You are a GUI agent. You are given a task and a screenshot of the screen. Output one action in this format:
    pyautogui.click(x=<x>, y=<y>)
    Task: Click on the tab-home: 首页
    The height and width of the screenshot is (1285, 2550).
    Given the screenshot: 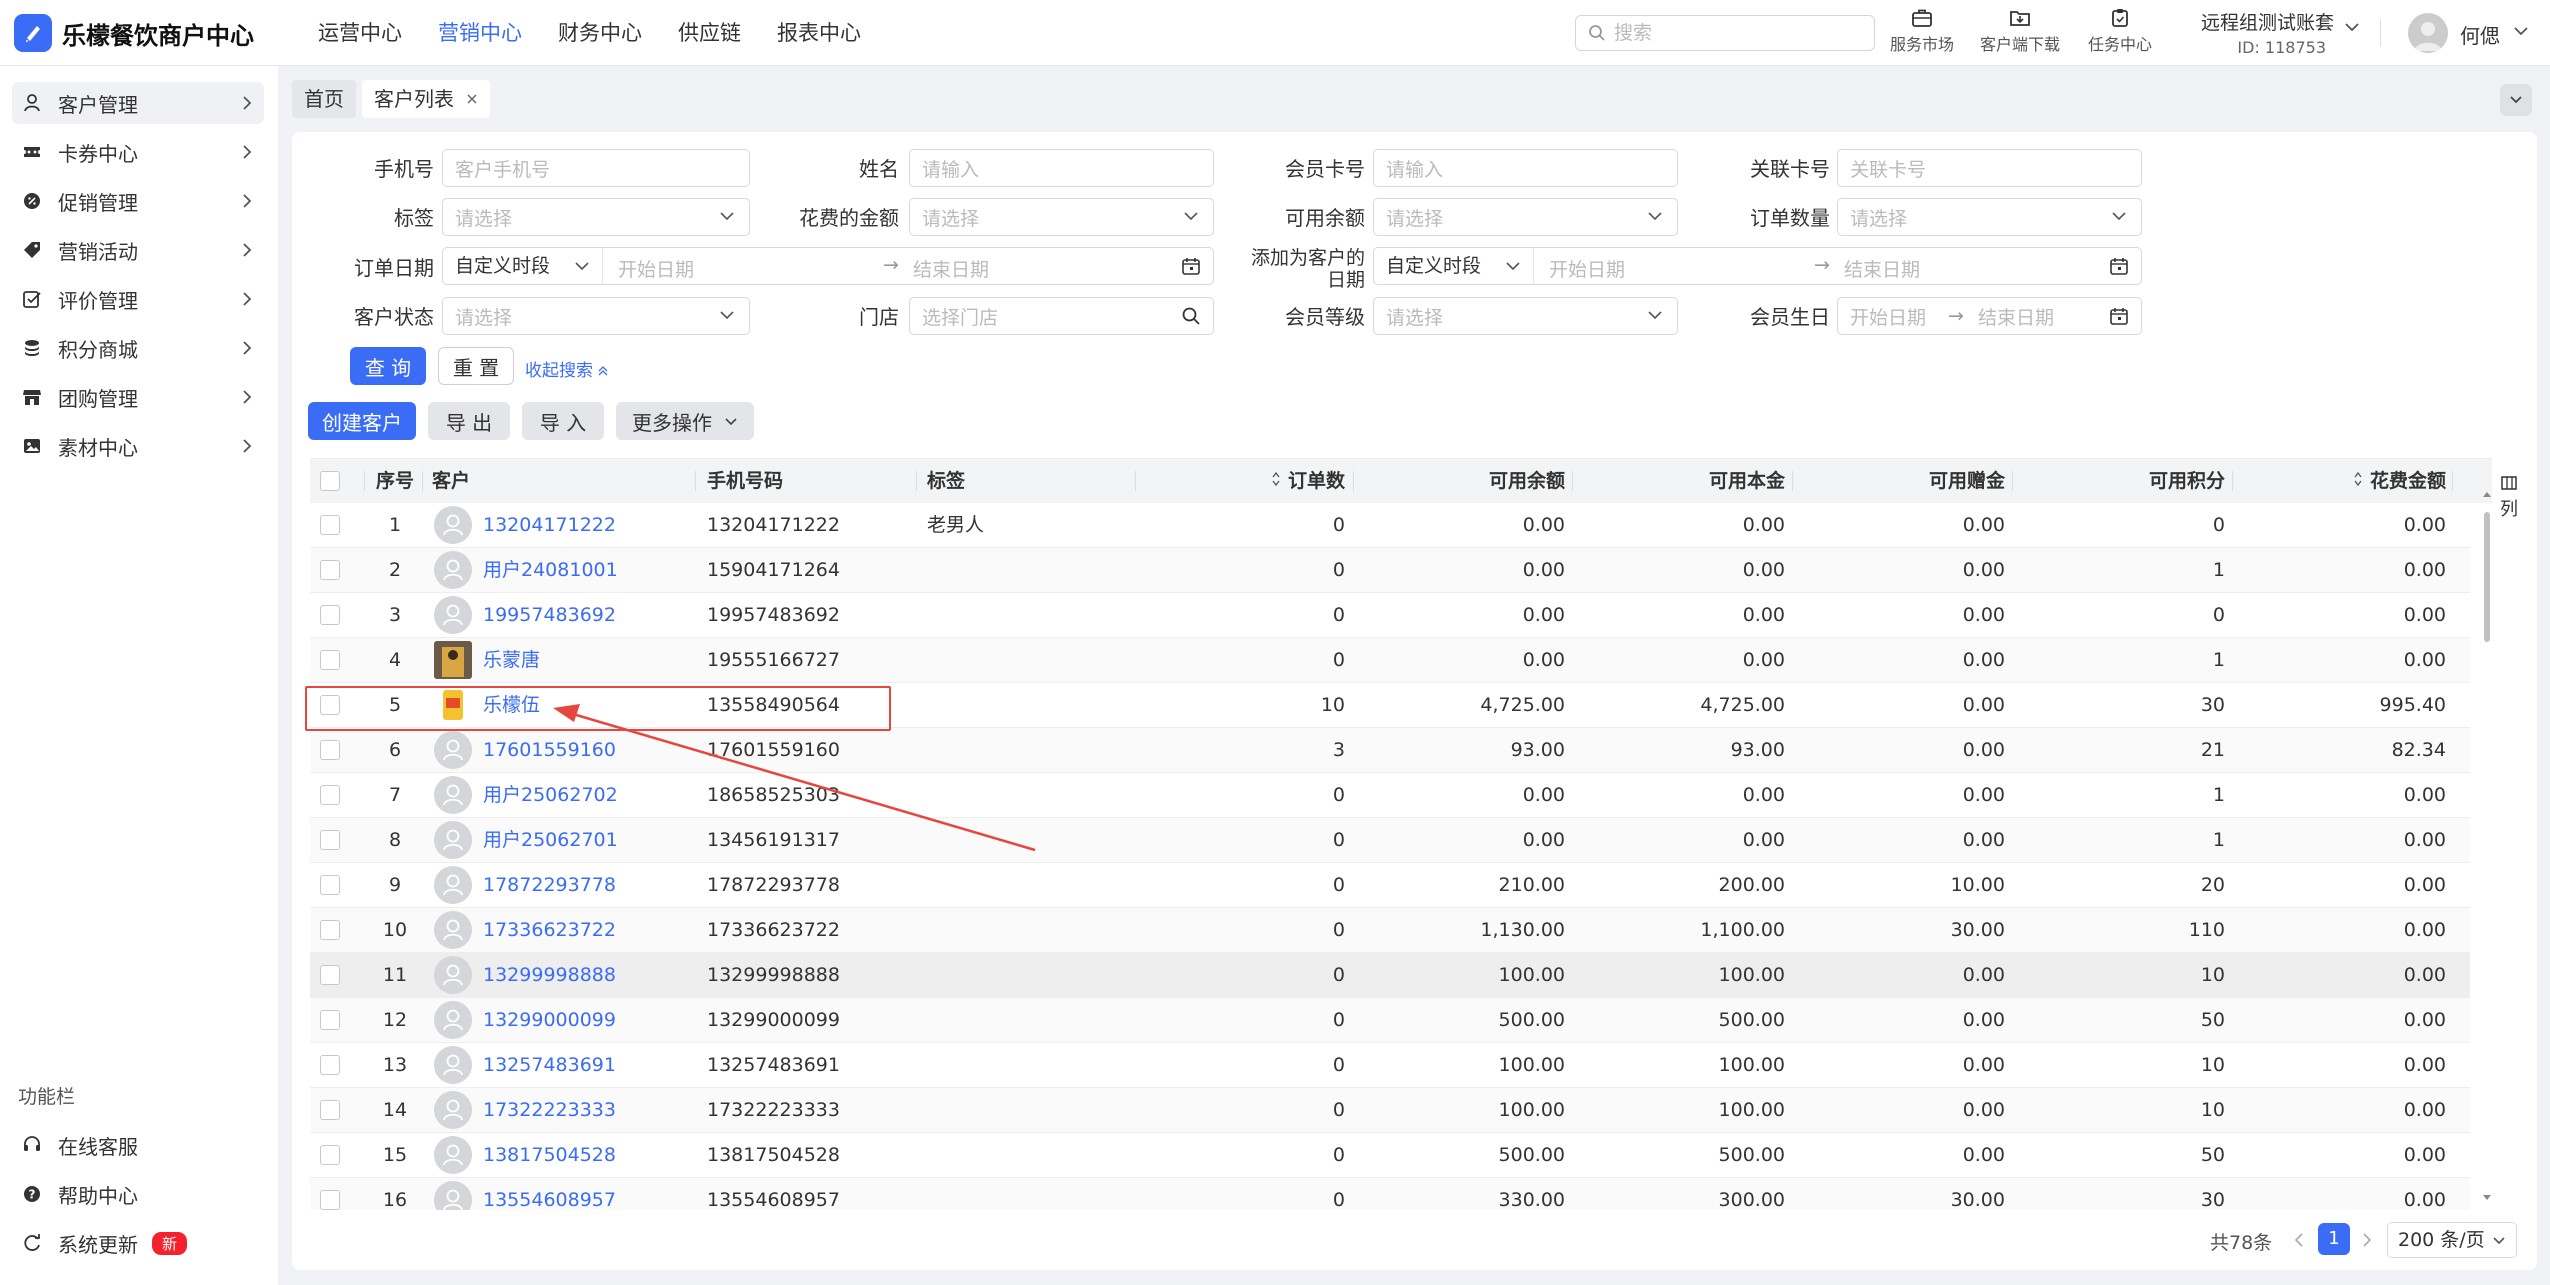 What is the action you would take?
    pyautogui.click(x=324, y=99)
    